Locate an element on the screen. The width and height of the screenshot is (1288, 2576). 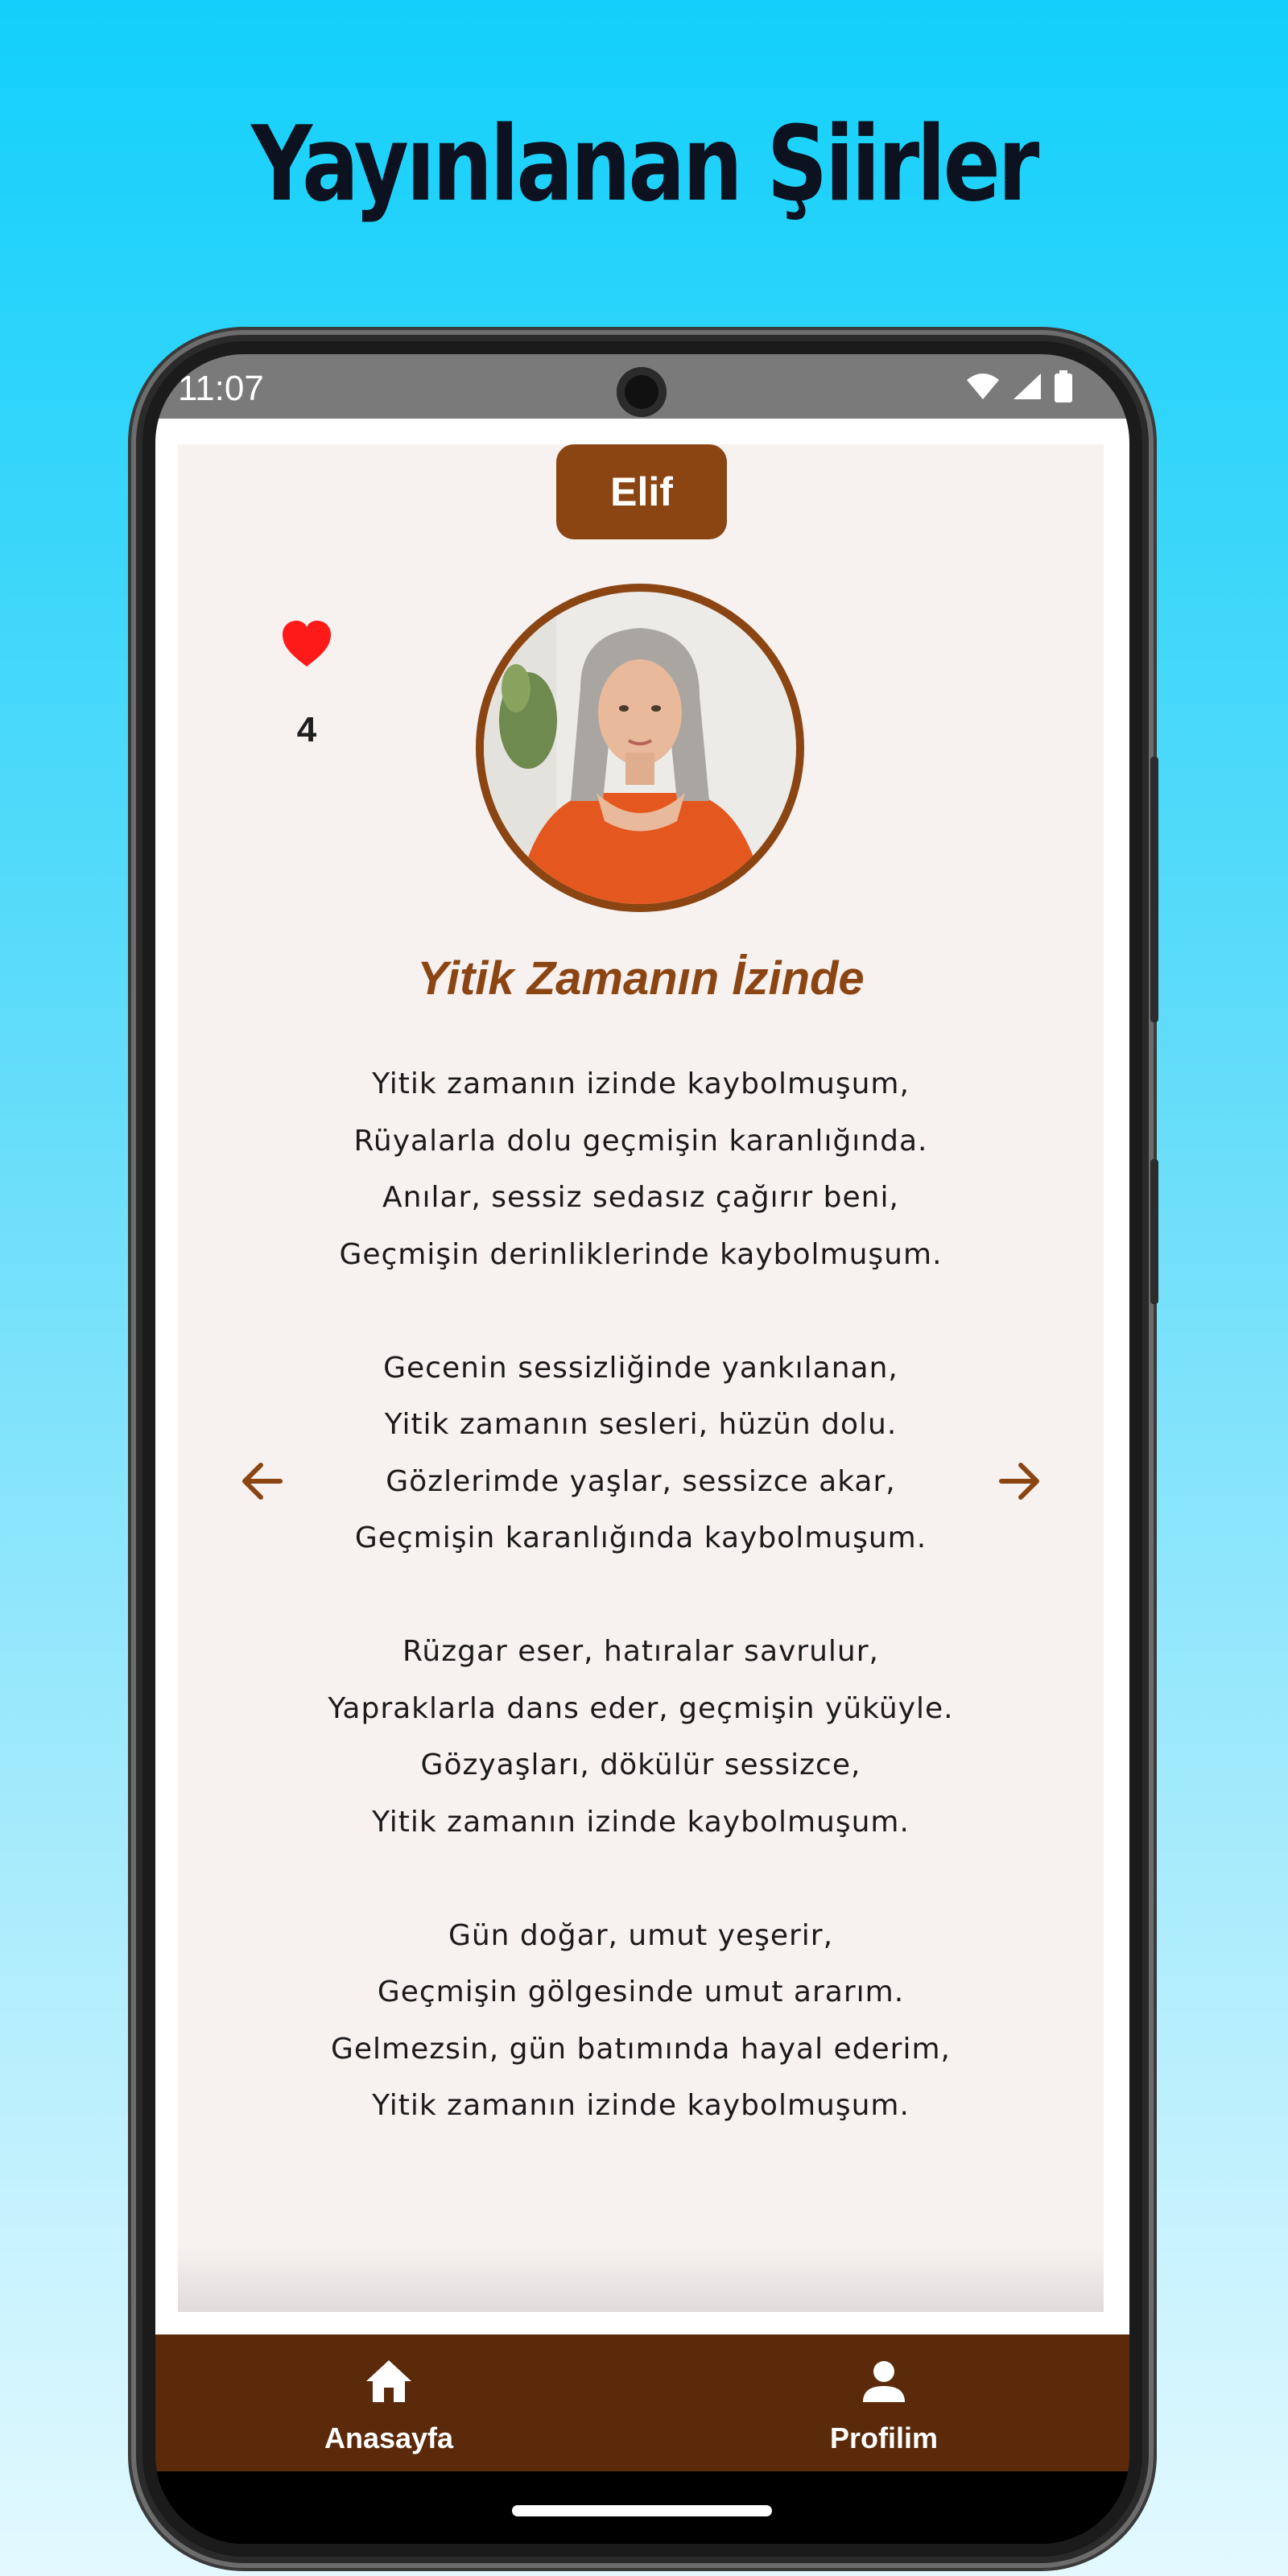
battery-icon is located at coordinates (1063, 388).